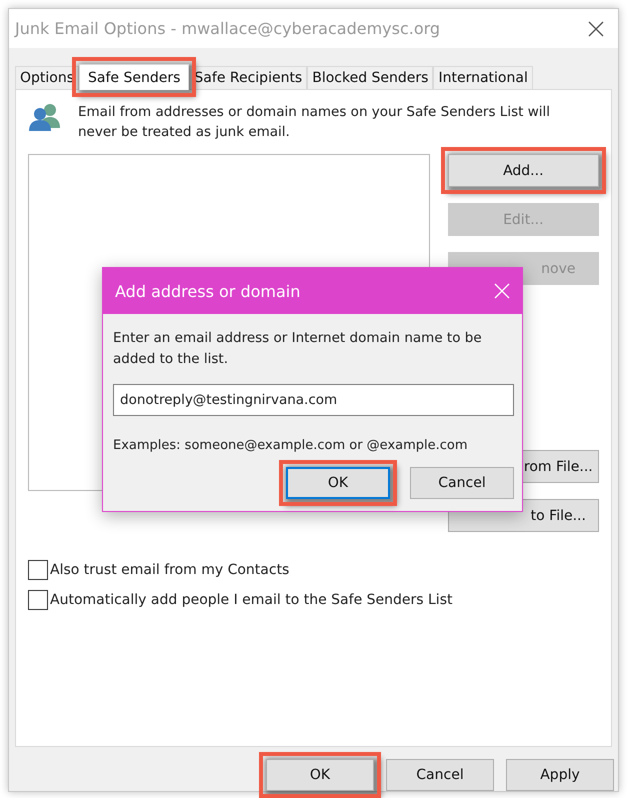  Describe the element at coordinates (227, 28) in the screenshot. I see `window-title: Junk Email Options - mwallace@cyberacademysc.org` at that location.